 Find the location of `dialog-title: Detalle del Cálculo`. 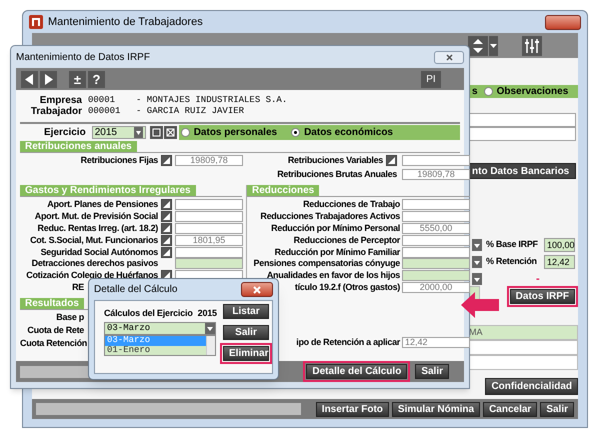

dialog-title: Detalle del Cálculo is located at coordinates (136, 290).